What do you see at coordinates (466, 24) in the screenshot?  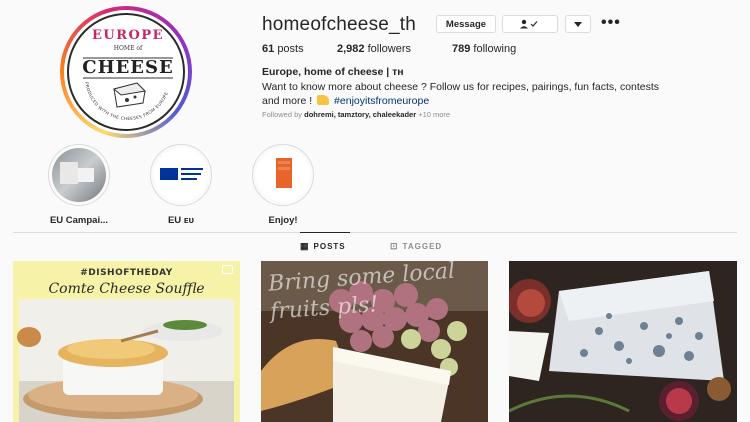 I see `message-button: Message` at bounding box center [466, 24].